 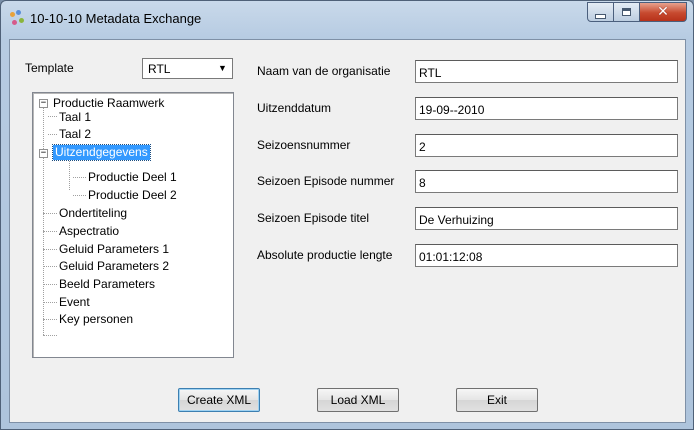 I want to click on create-xml-button: Create XML, so click(x=219, y=400).